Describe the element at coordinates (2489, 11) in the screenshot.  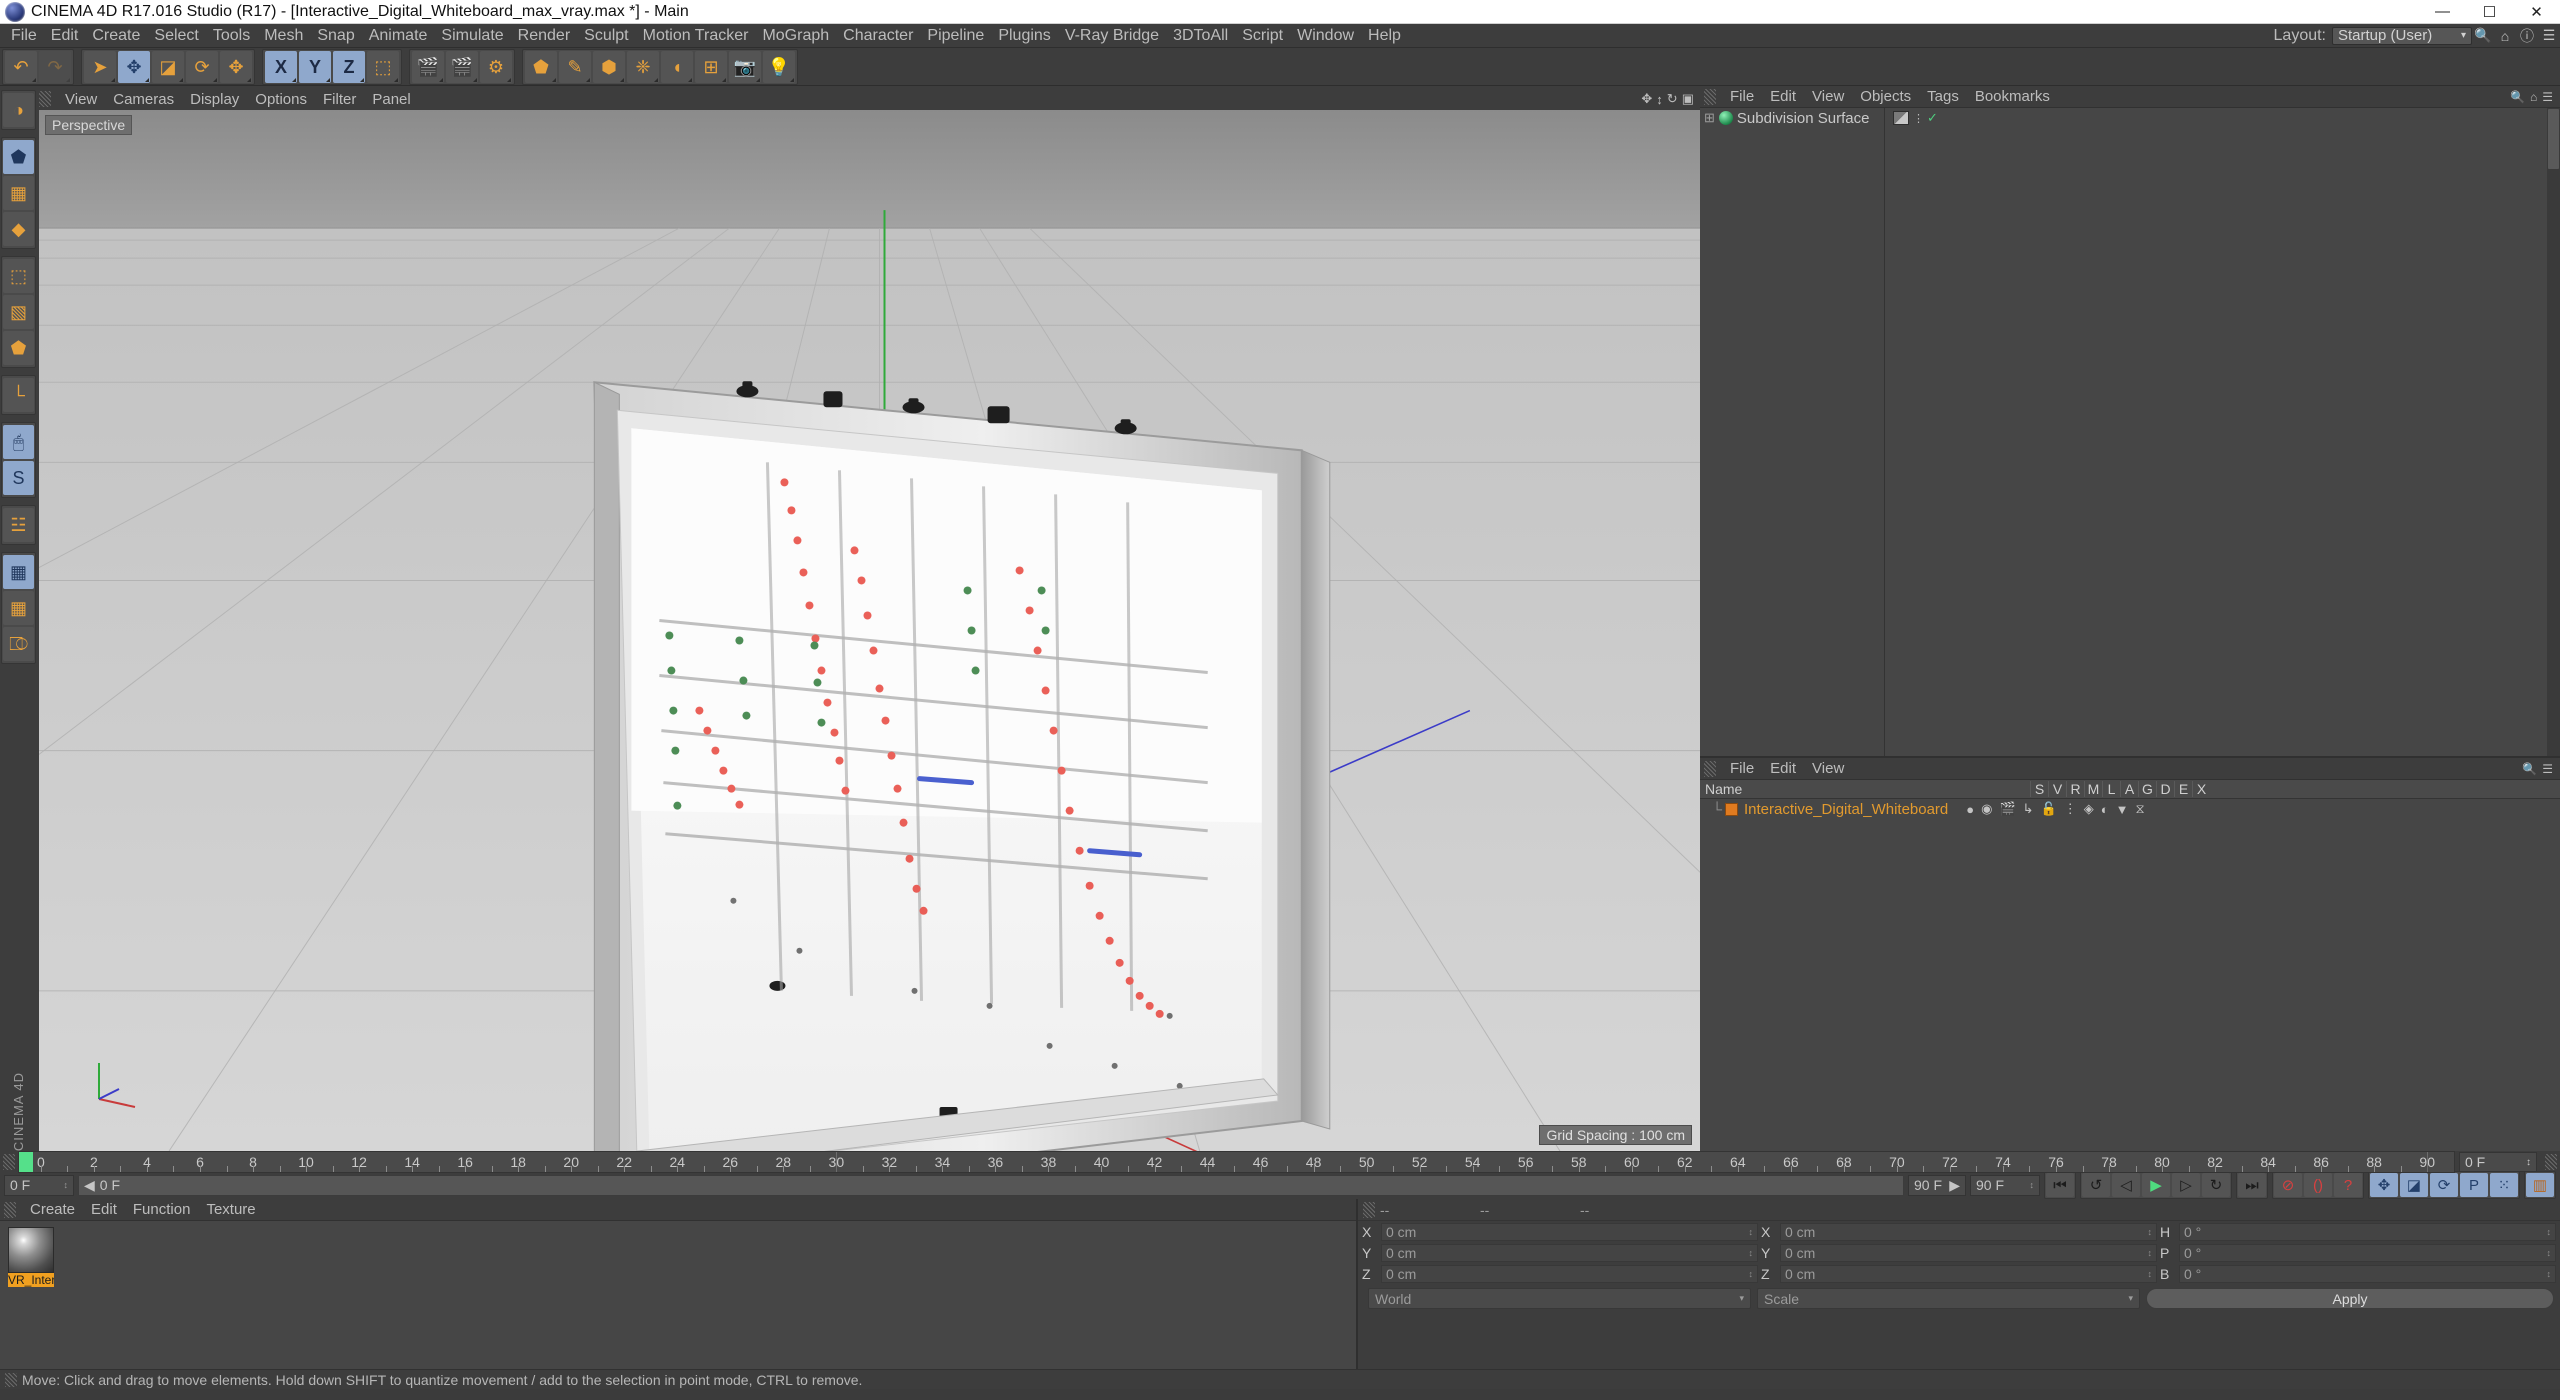
I see `maximize-button: ☐` at that location.